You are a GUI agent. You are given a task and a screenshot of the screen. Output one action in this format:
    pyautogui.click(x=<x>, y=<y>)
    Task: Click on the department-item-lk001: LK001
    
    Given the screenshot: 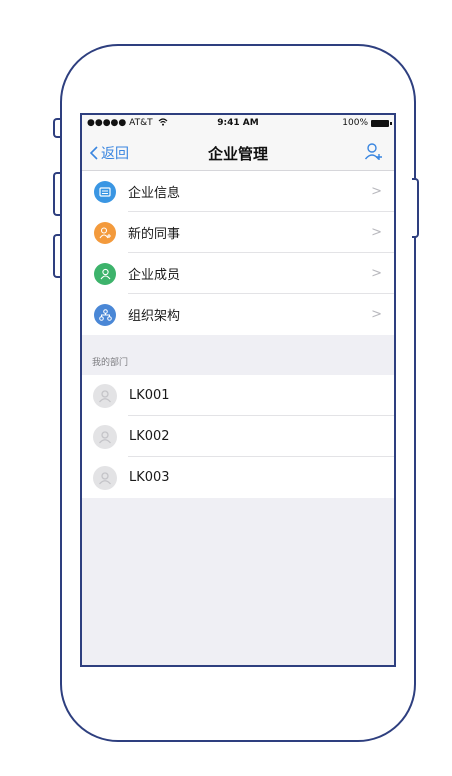 What is the action you would take?
    pyautogui.click(x=238, y=395)
    